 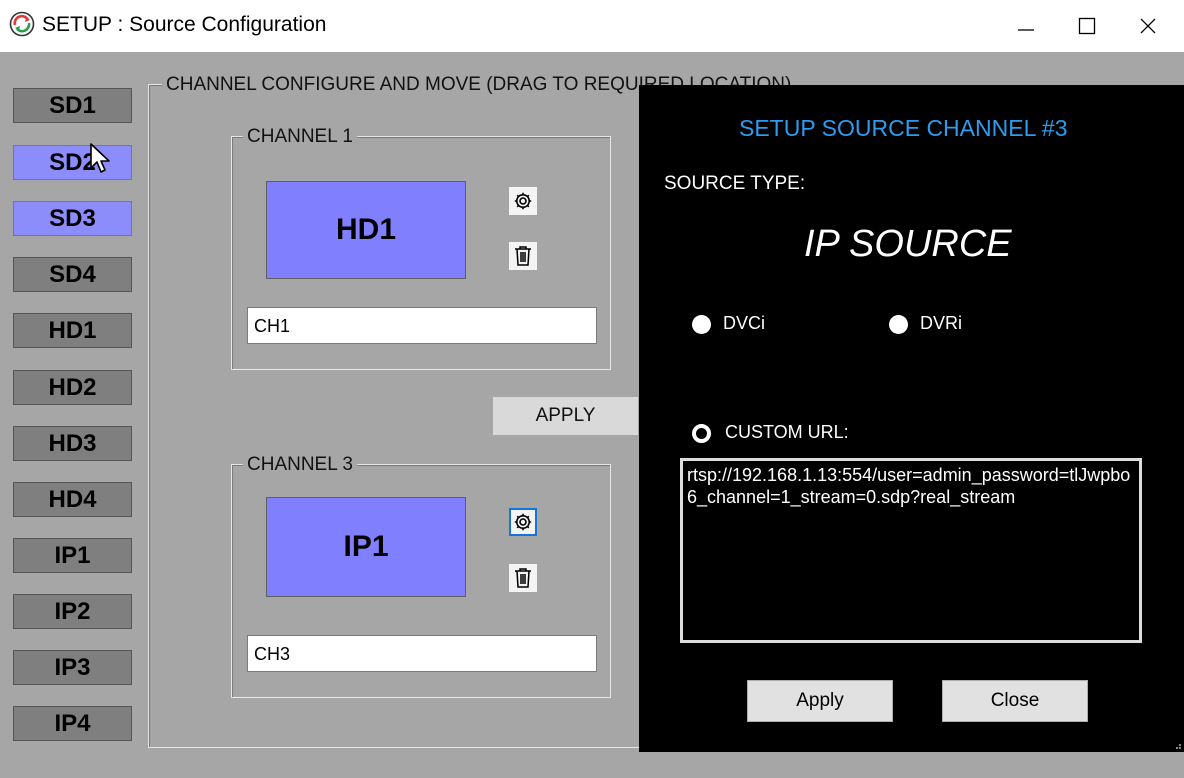 I want to click on mouse-cursor-icon, so click(x=100, y=158).